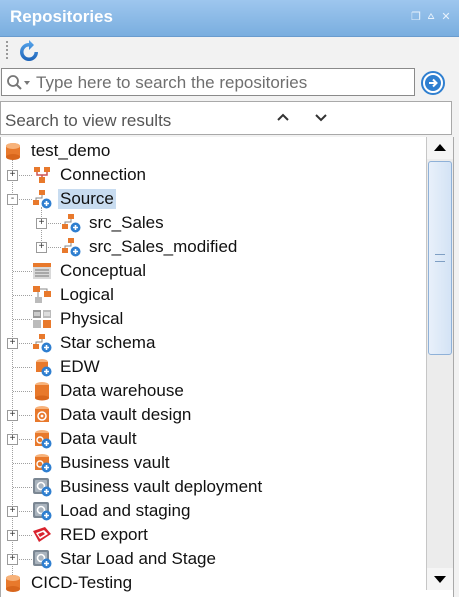 This screenshot has width=459, height=597. I want to click on data-vault-design-icon, so click(42, 414).